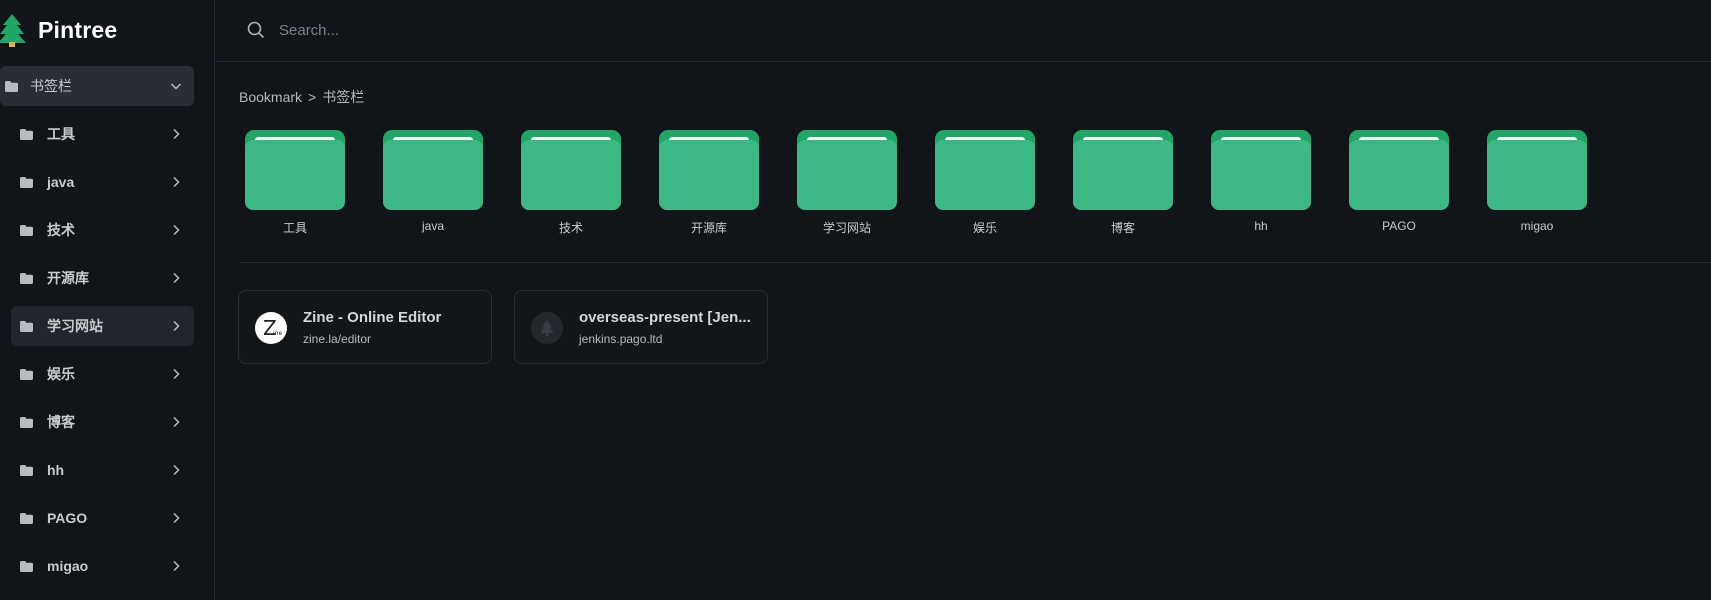 This screenshot has width=1711, height=600. What do you see at coordinates (579, 30) in the screenshot?
I see `search-input` at bounding box center [579, 30].